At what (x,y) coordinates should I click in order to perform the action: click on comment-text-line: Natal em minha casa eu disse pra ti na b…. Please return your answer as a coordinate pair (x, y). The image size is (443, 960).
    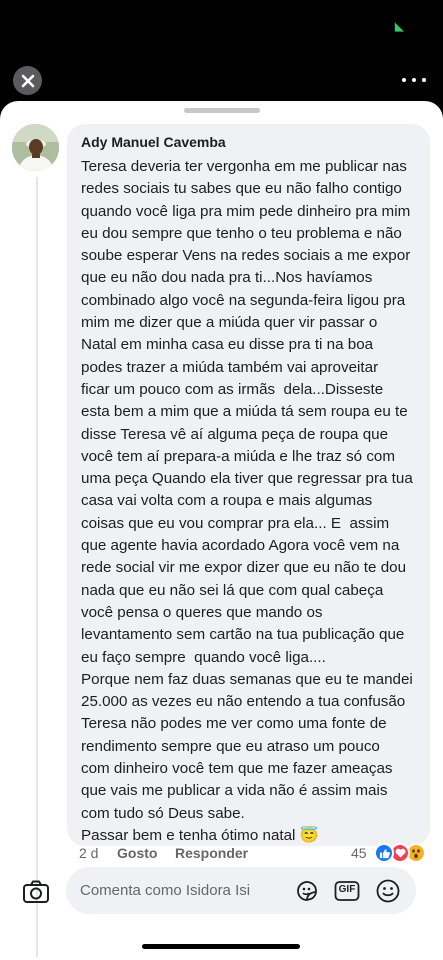
    Looking at the image, I should click on (227, 345).